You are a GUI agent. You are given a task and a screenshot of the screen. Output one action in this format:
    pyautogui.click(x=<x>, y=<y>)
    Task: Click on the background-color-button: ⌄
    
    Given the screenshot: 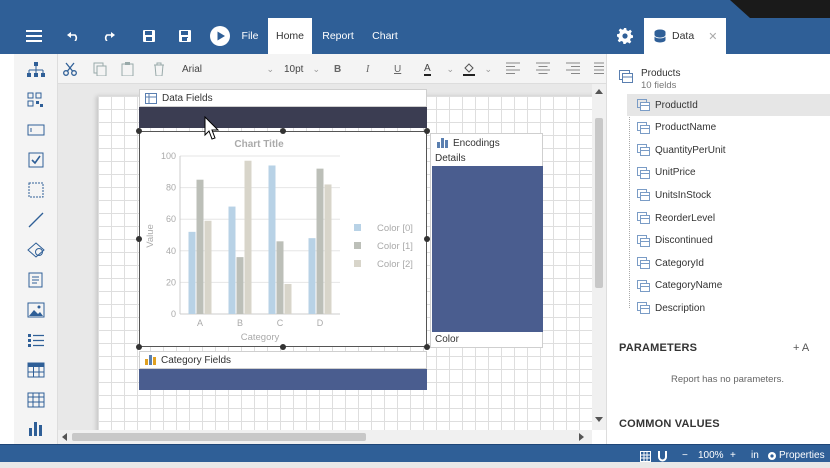 What is the action you would take?
    pyautogui.click(x=477, y=69)
    